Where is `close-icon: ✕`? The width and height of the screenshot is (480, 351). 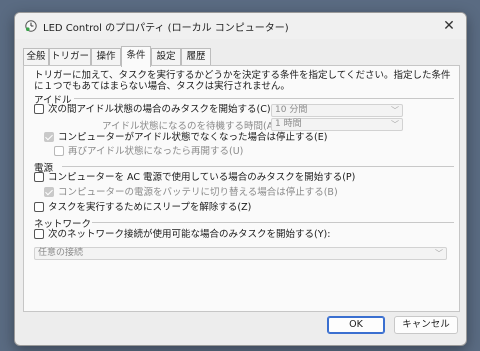
close-icon: ✕ is located at coordinates (449, 26).